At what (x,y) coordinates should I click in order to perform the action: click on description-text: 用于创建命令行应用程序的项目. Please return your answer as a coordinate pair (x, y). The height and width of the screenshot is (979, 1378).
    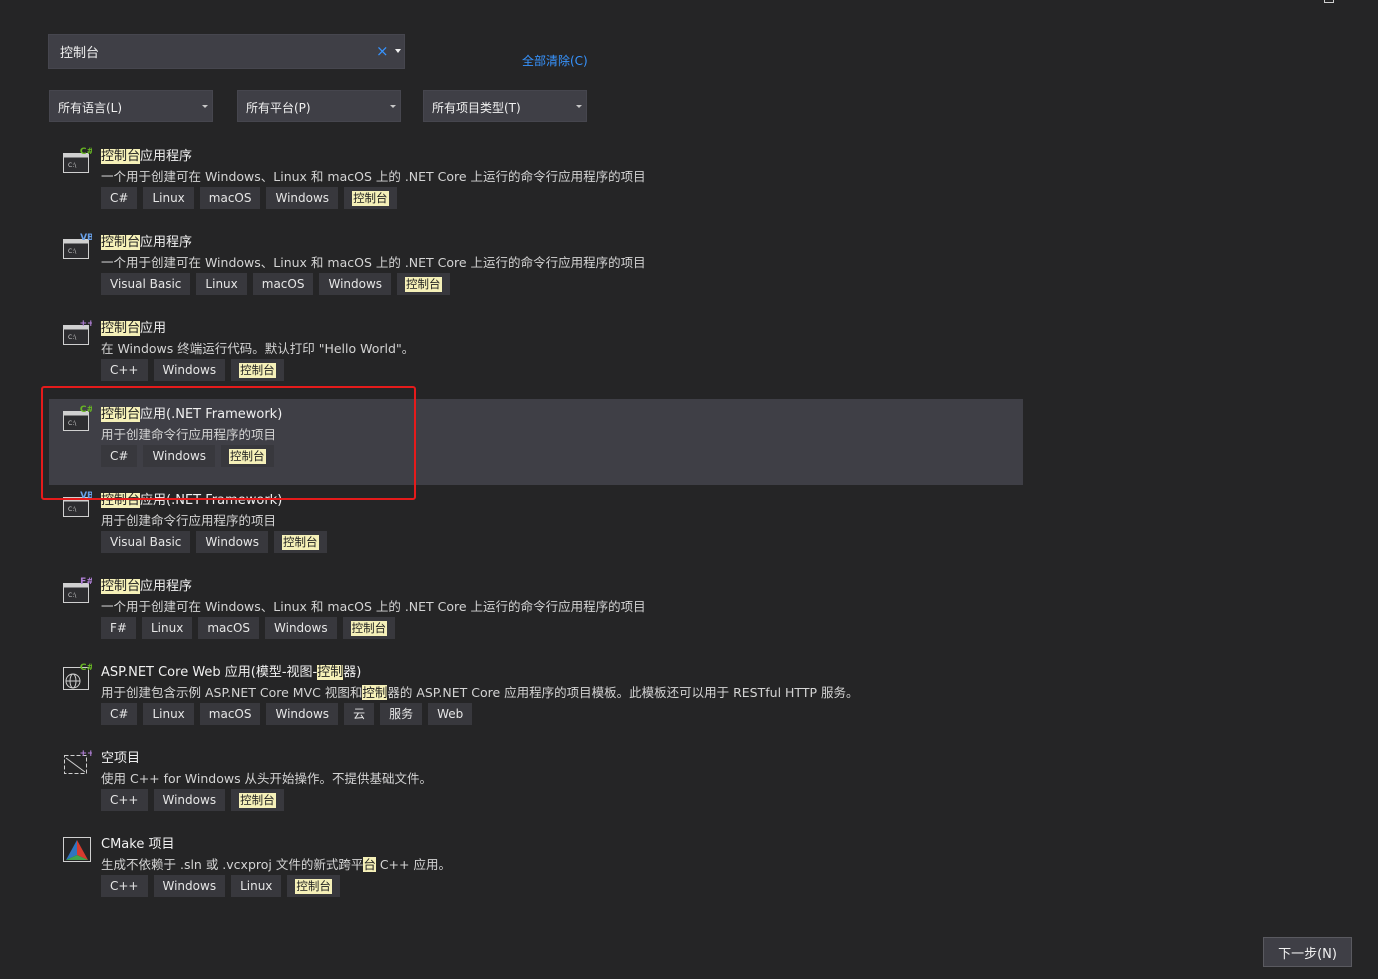
    Looking at the image, I should click on (189, 434).